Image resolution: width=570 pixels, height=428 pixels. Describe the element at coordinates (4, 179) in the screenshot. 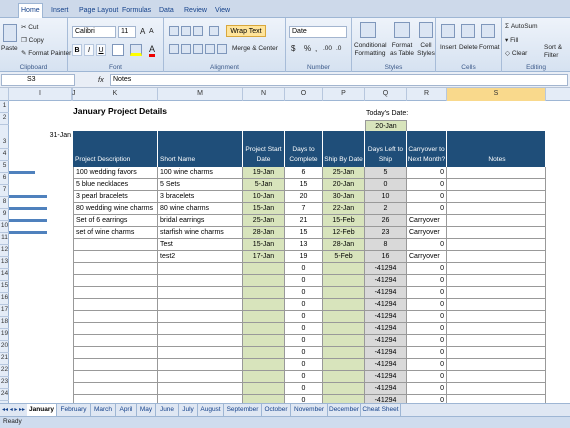

I see `row-header: 6` at that location.